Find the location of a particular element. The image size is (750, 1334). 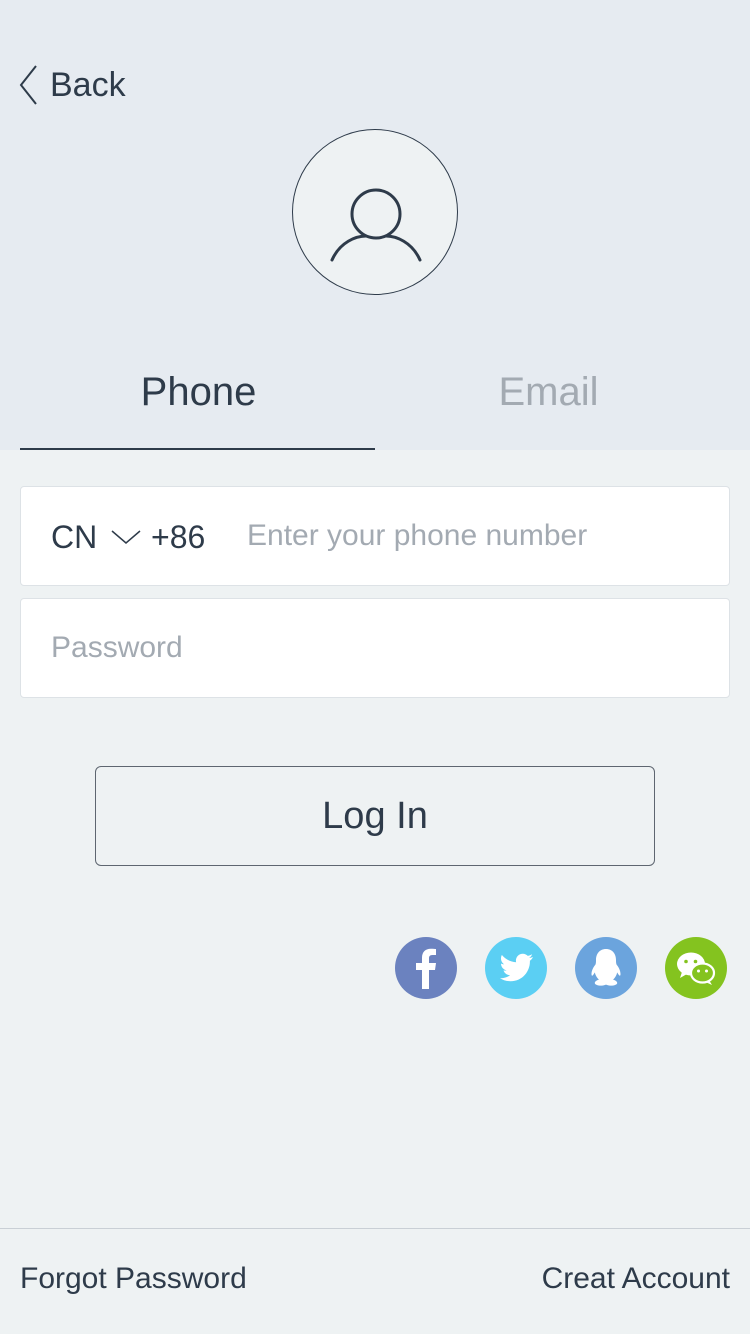

avatar is located at coordinates (375, 212).